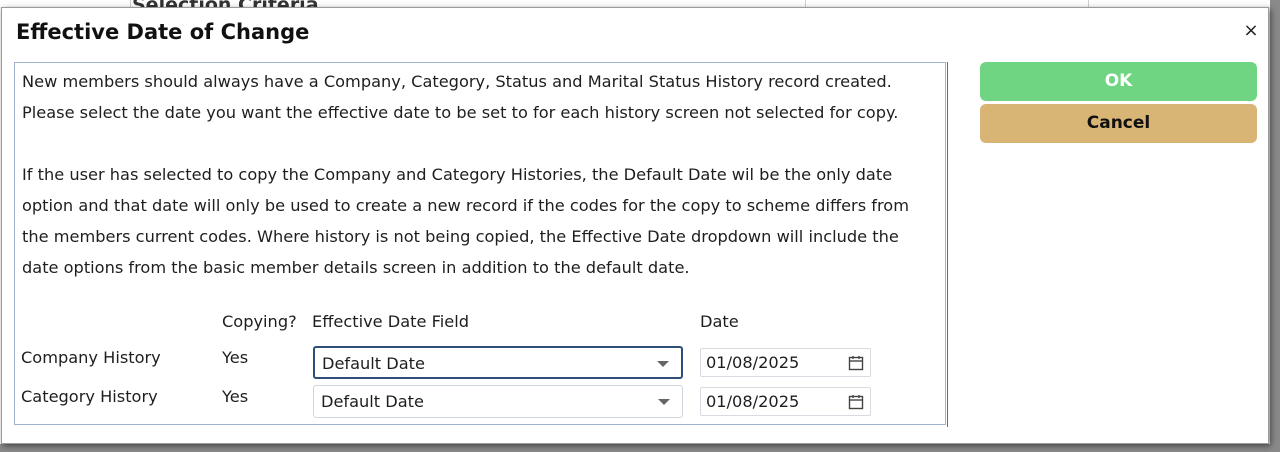 The width and height of the screenshot is (1280, 452). I want to click on column-header-copying: Copying?, so click(259, 321).